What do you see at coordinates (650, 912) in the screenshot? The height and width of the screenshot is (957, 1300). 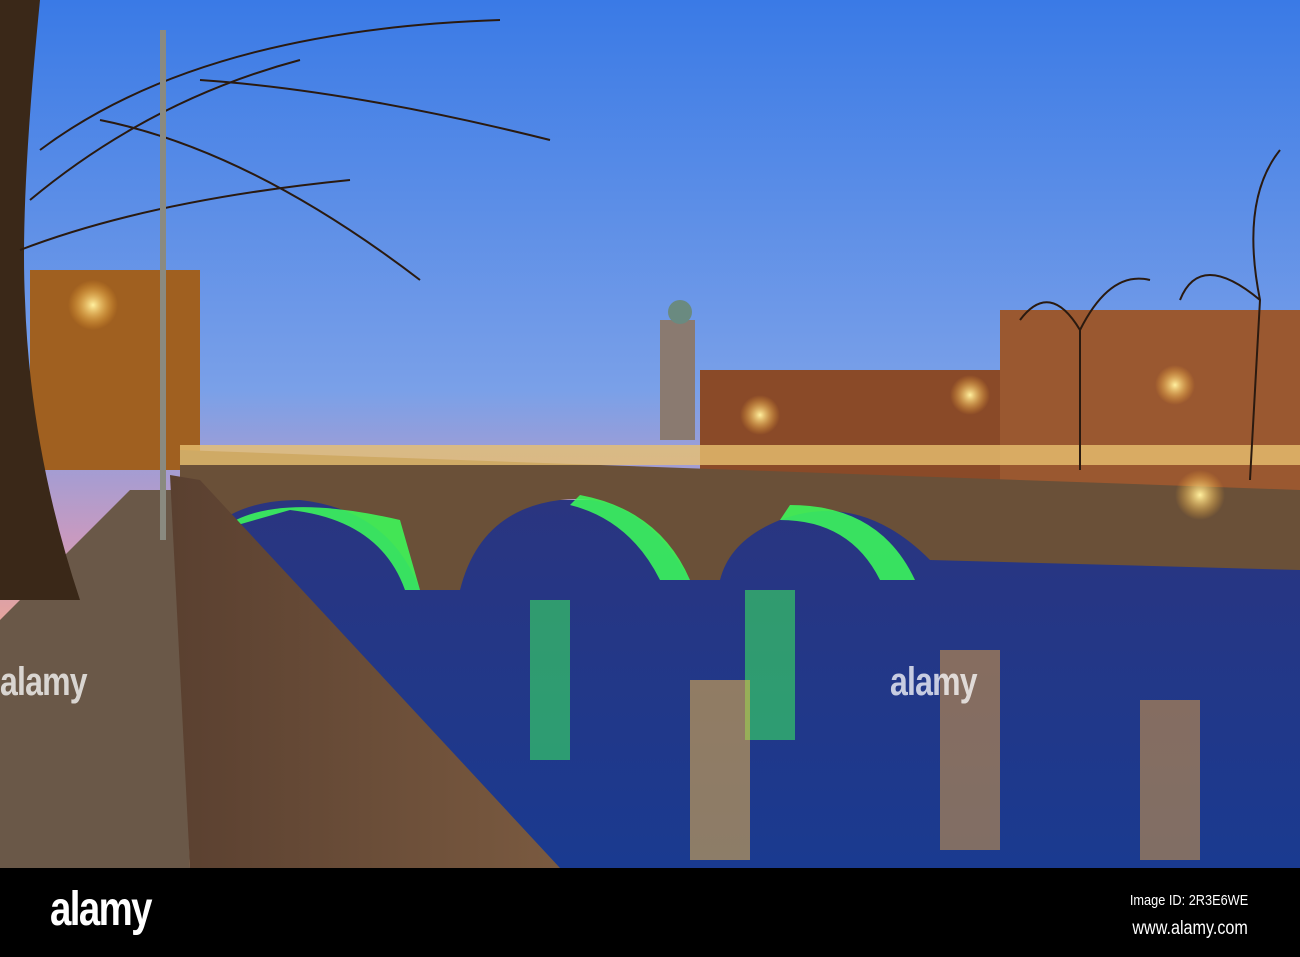 I see `watermark-footer: alamy Image ID: 2R3E6WE www.alamy.com` at bounding box center [650, 912].